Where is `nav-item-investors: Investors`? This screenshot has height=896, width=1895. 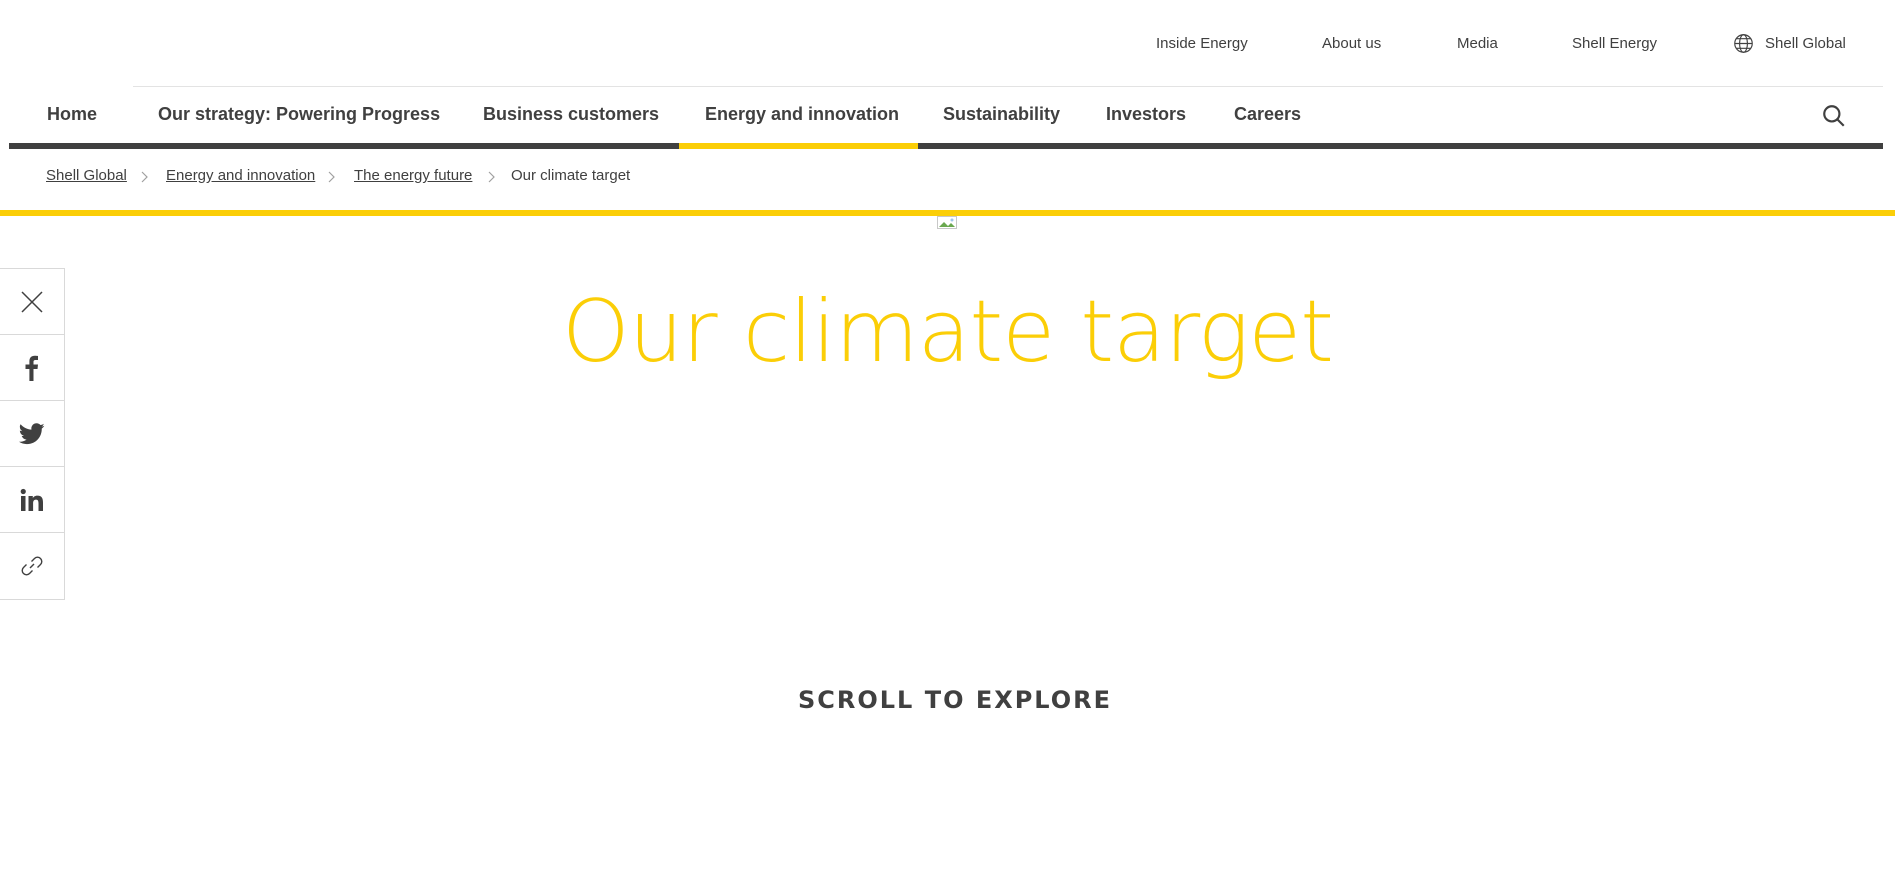 nav-item-investors: Investors is located at coordinates (1146, 115).